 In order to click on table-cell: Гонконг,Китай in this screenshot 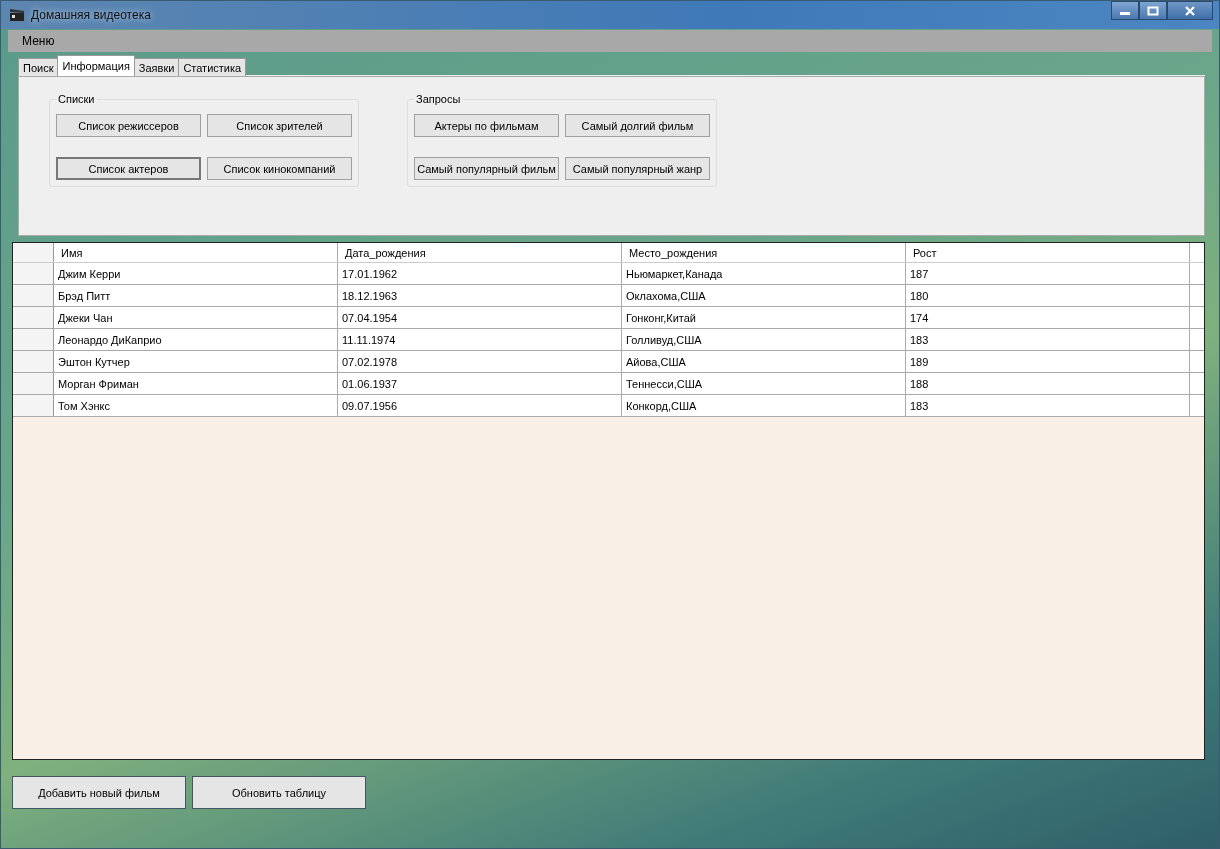, I will do `click(764, 317)`.